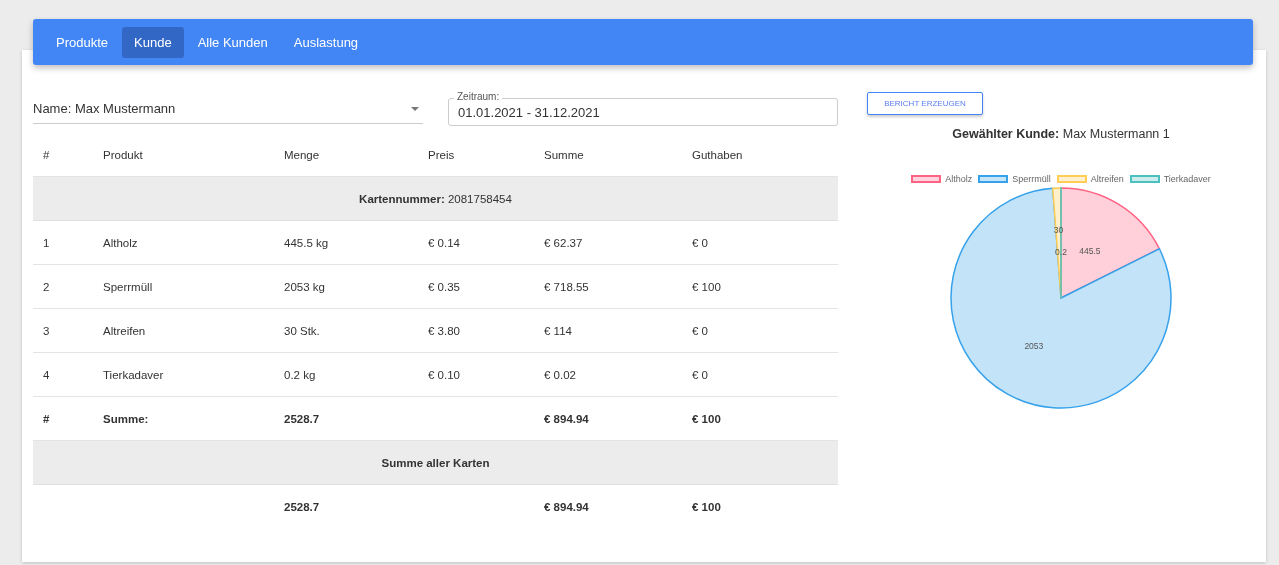 This screenshot has width=1279, height=565. What do you see at coordinates (153, 42) in the screenshot?
I see `nav-tab: Kunde` at bounding box center [153, 42].